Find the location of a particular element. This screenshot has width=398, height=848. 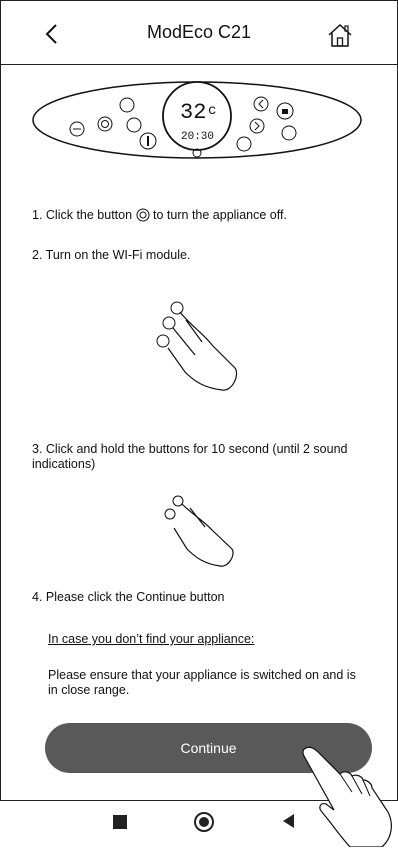

display-time: 20:30 is located at coordinates (197, 137).